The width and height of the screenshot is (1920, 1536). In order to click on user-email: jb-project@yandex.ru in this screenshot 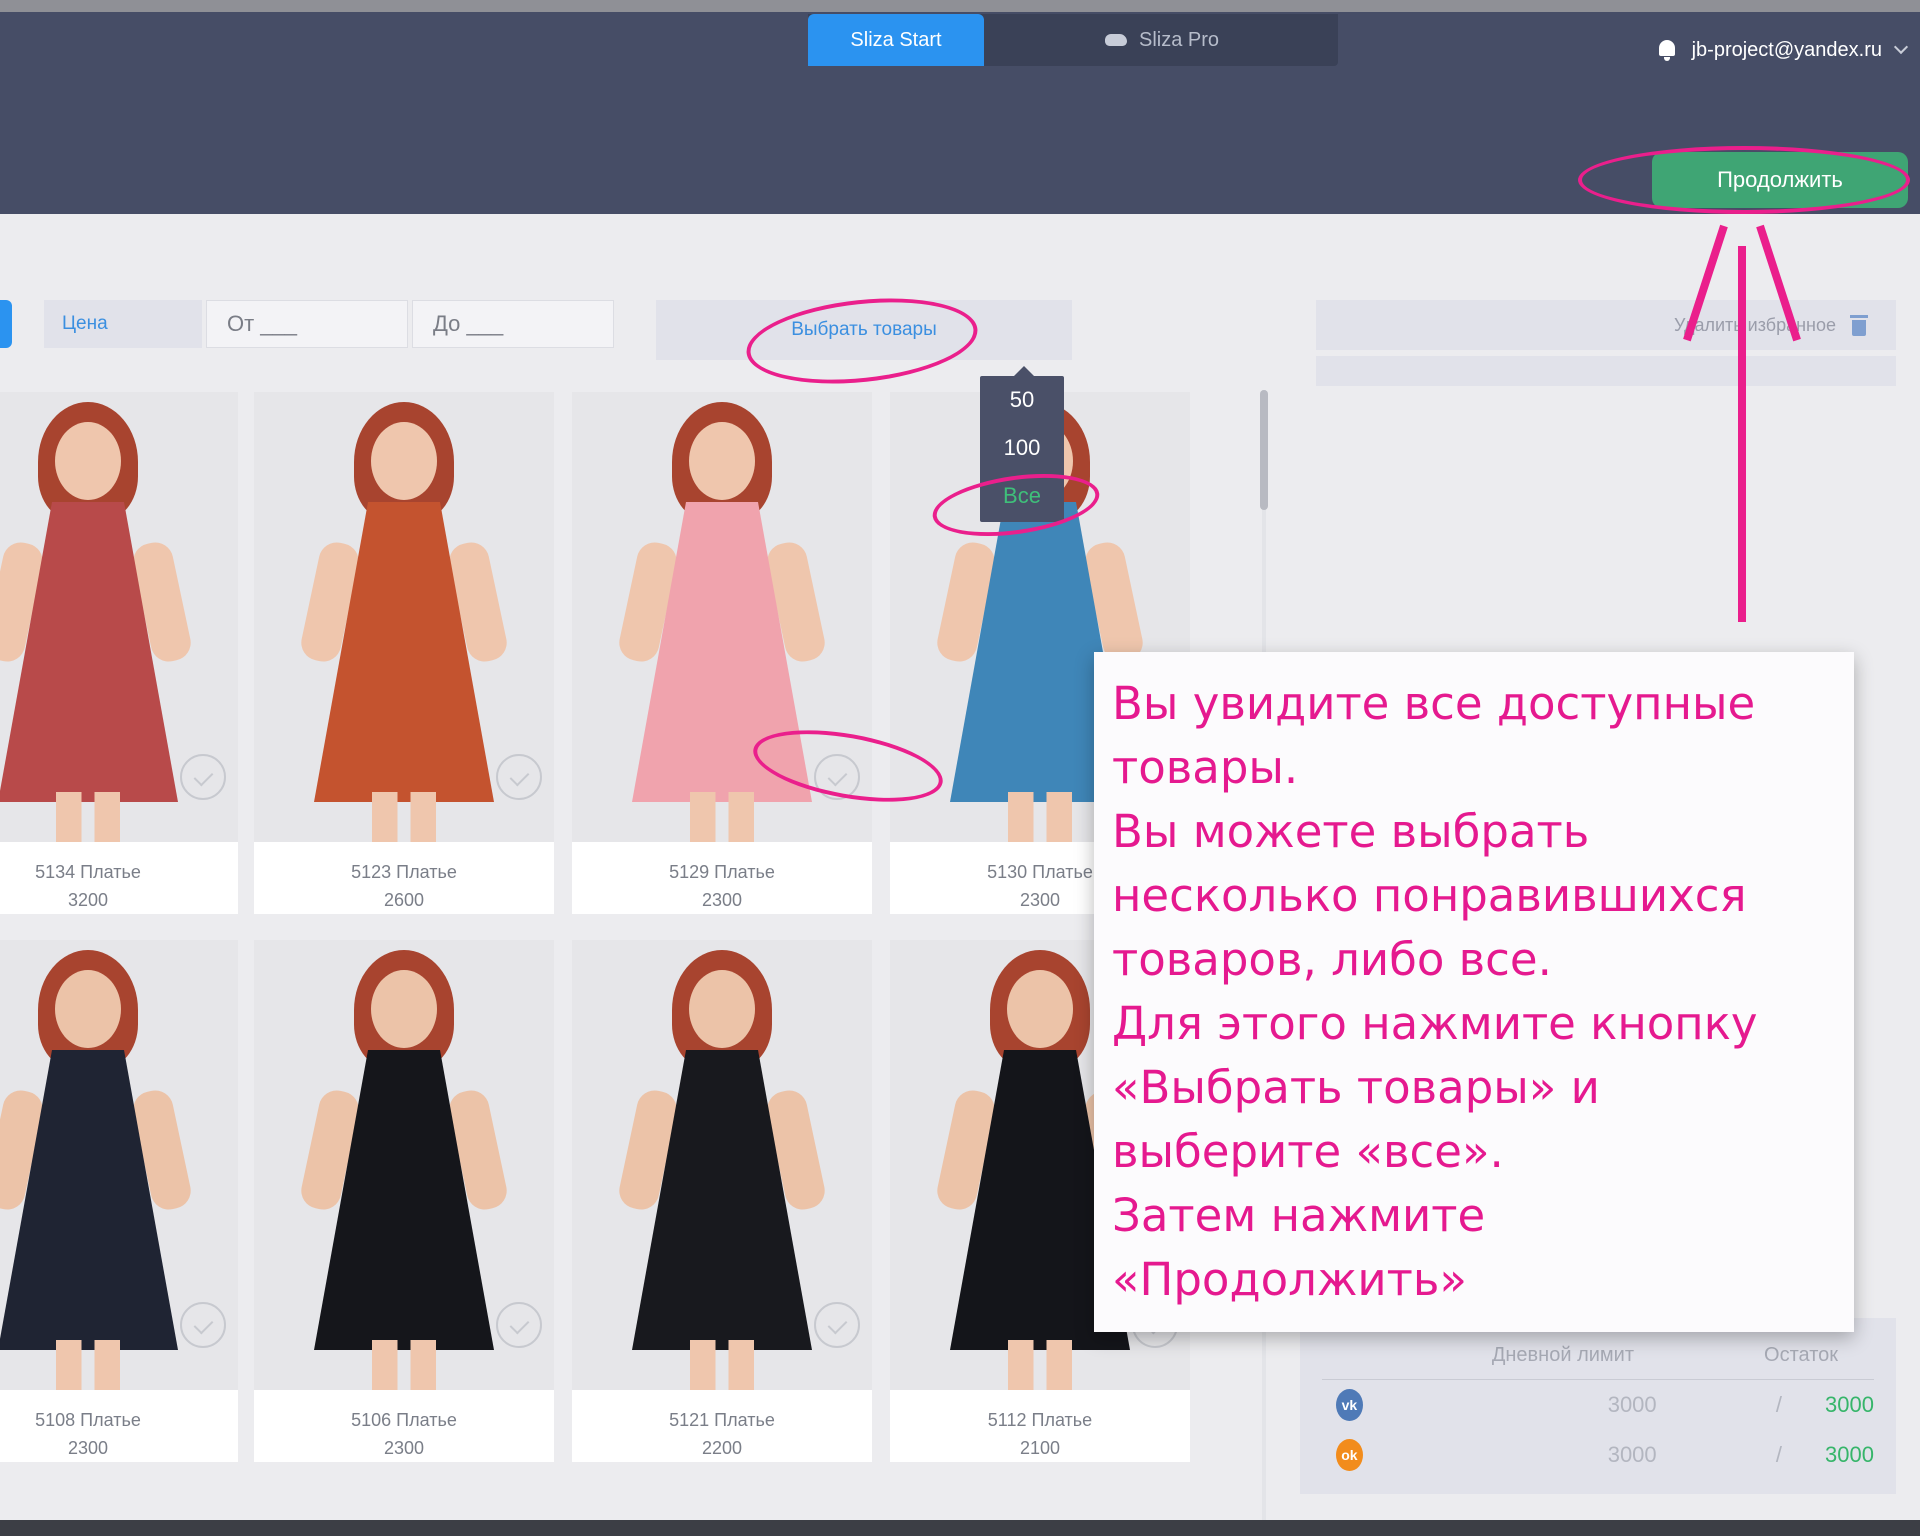, I will do `click(1787, 50)`.